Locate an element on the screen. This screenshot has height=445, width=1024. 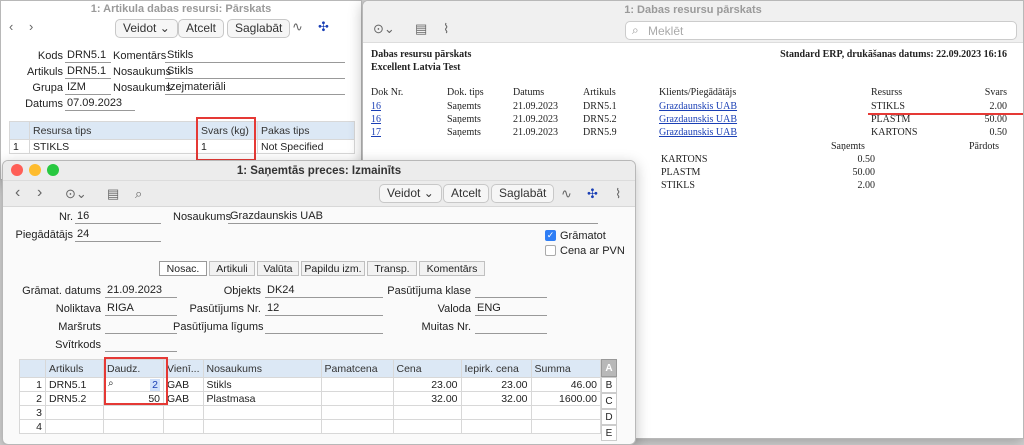
receipt-save-button: Saglabāt is located at coordinates (523, 193).